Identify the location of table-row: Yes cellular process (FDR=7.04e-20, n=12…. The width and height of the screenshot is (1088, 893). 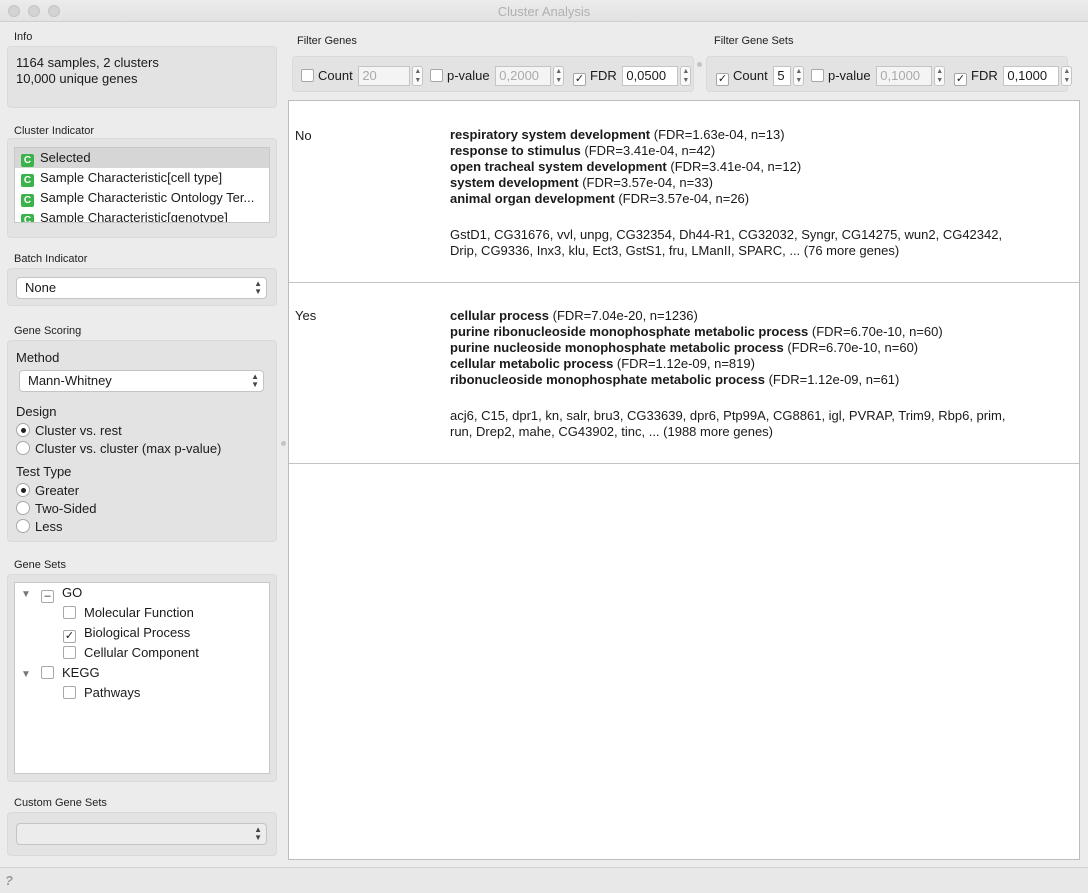
(684, 373).